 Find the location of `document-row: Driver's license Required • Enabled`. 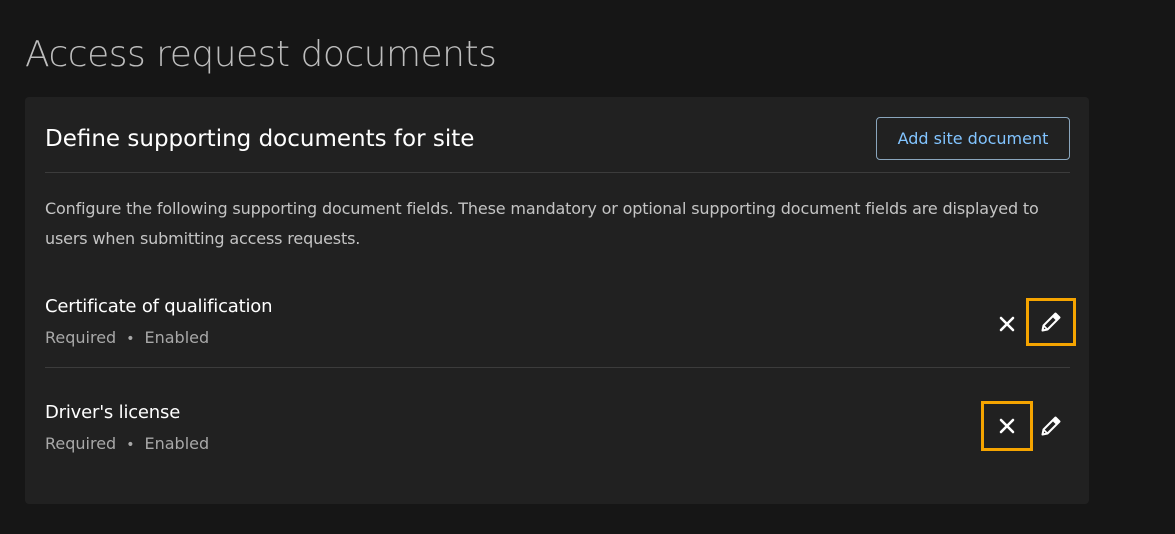

document-row: Driver's license Required • Enabled is located at coordinates (557, 433).